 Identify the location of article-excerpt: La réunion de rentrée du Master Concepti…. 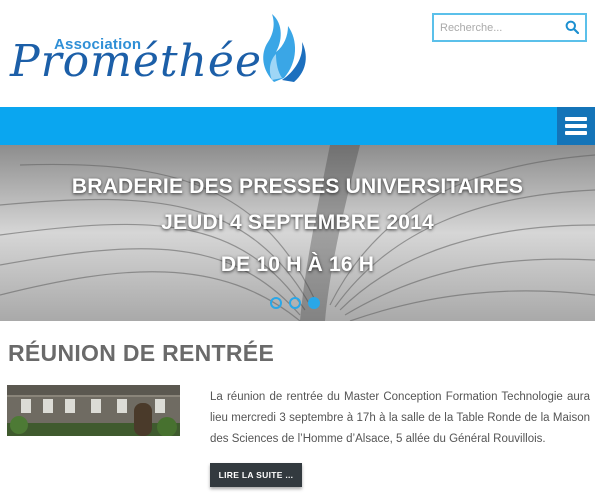
(400, 418).